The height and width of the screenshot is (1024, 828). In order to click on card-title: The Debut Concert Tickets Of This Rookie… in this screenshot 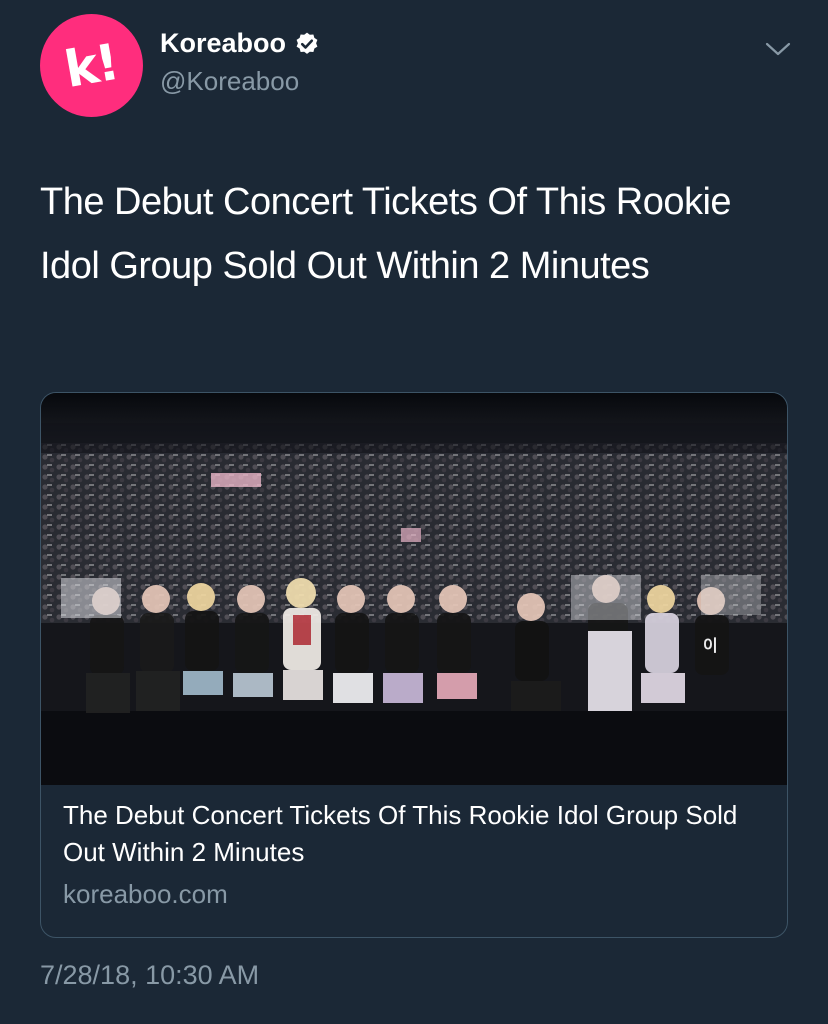, I will do `click(413, 834)`.